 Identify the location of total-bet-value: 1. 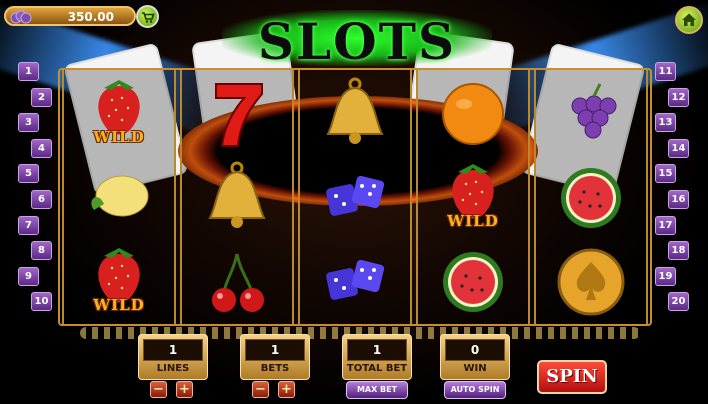
(377, 350).